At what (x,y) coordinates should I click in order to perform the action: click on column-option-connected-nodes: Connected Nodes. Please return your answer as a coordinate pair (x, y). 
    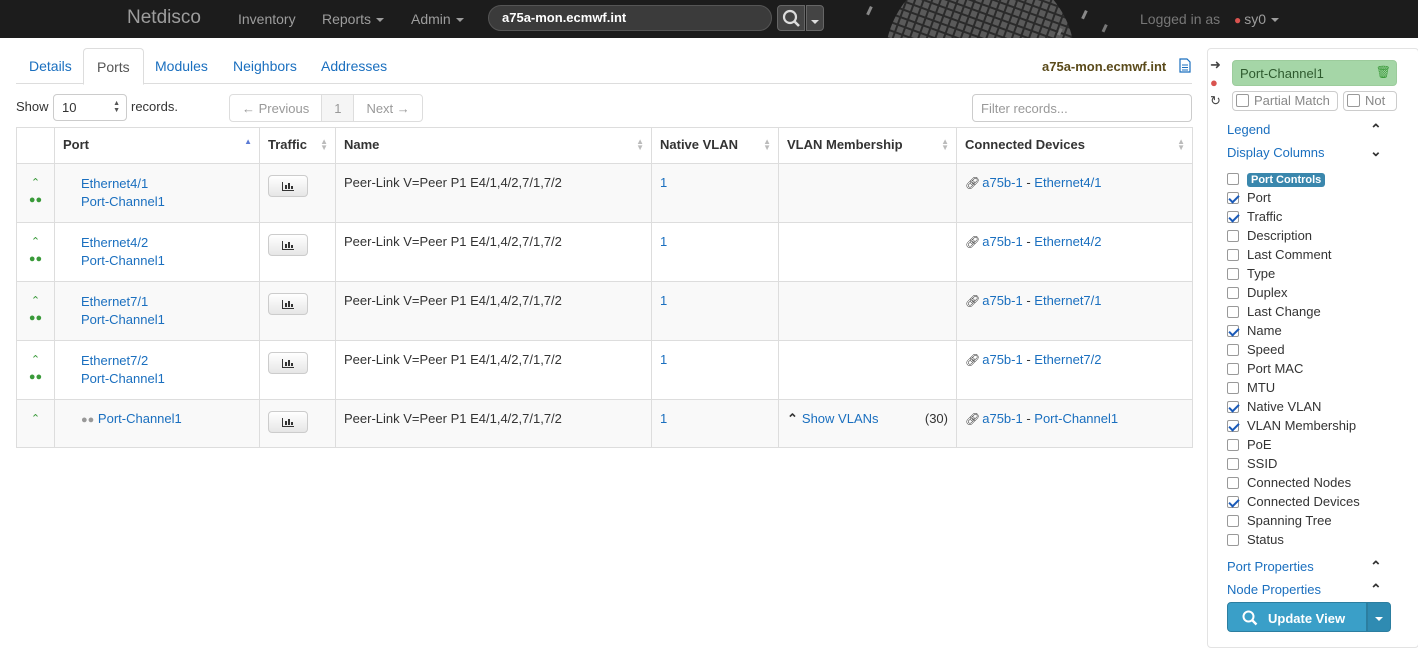
    Looking at the image, I should click on (1289, 484).